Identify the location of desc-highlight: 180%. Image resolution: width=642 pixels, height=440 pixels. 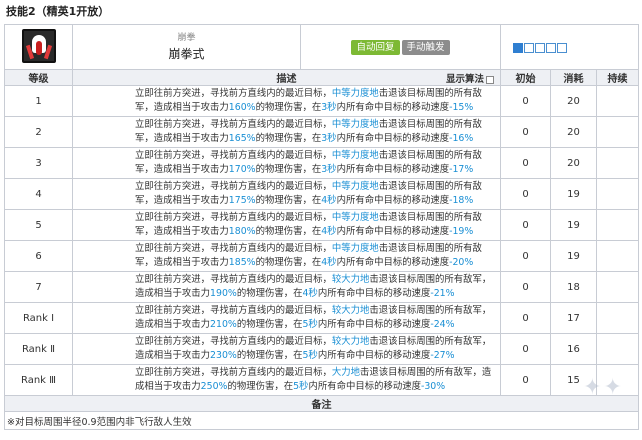
(242, 231).